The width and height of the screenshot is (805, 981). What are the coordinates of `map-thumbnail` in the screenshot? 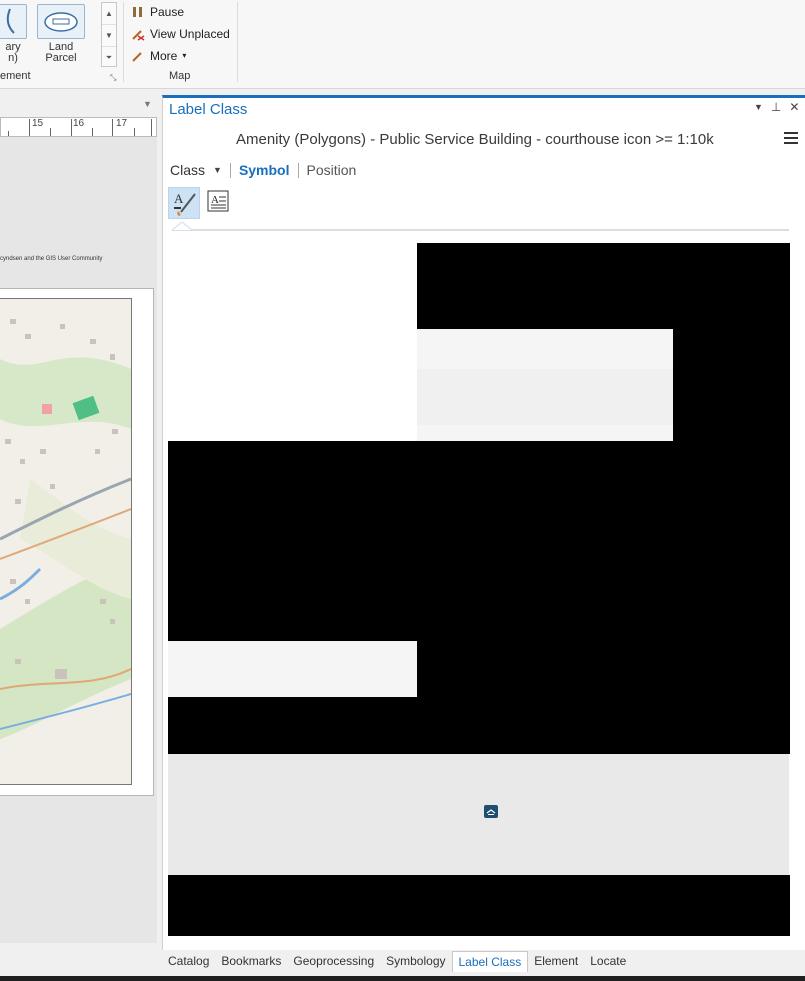 It's located at (65, 541).